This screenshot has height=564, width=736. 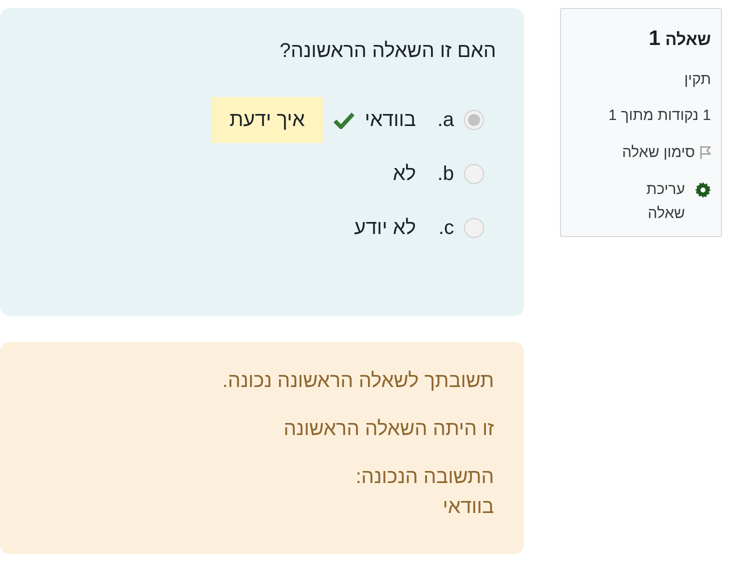 I want to click on edit-question-link: עריכת שאלה, so click(x=641, y=202).